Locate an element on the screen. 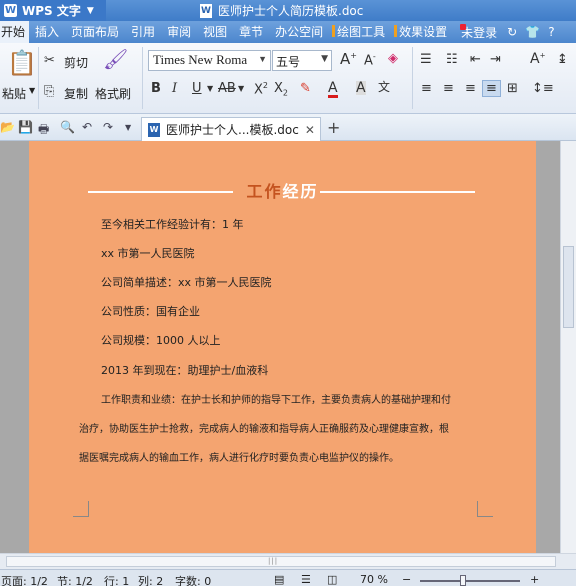 The image size is (576, 586). bold-icon: B is located at coordinates (156, 88).